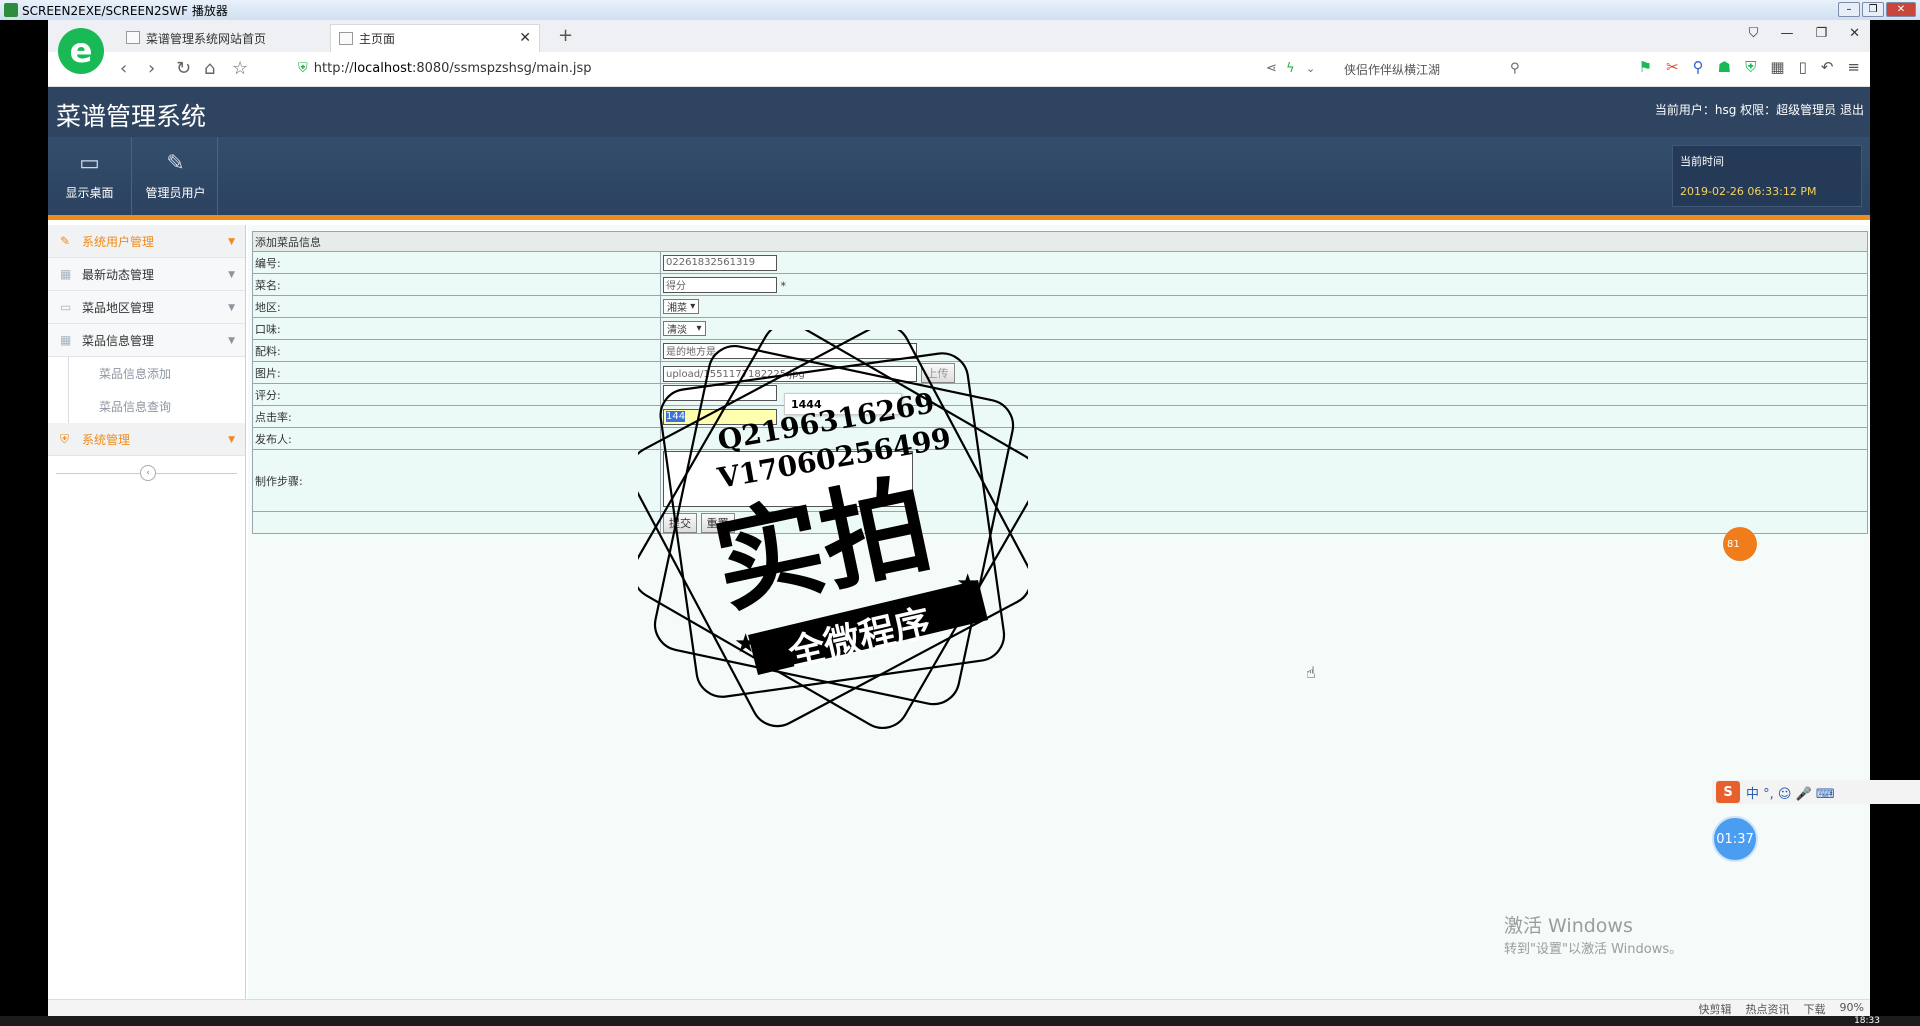  I want to click on search-field: 侠侣作伴纵横江湖, so click(1392, 69).